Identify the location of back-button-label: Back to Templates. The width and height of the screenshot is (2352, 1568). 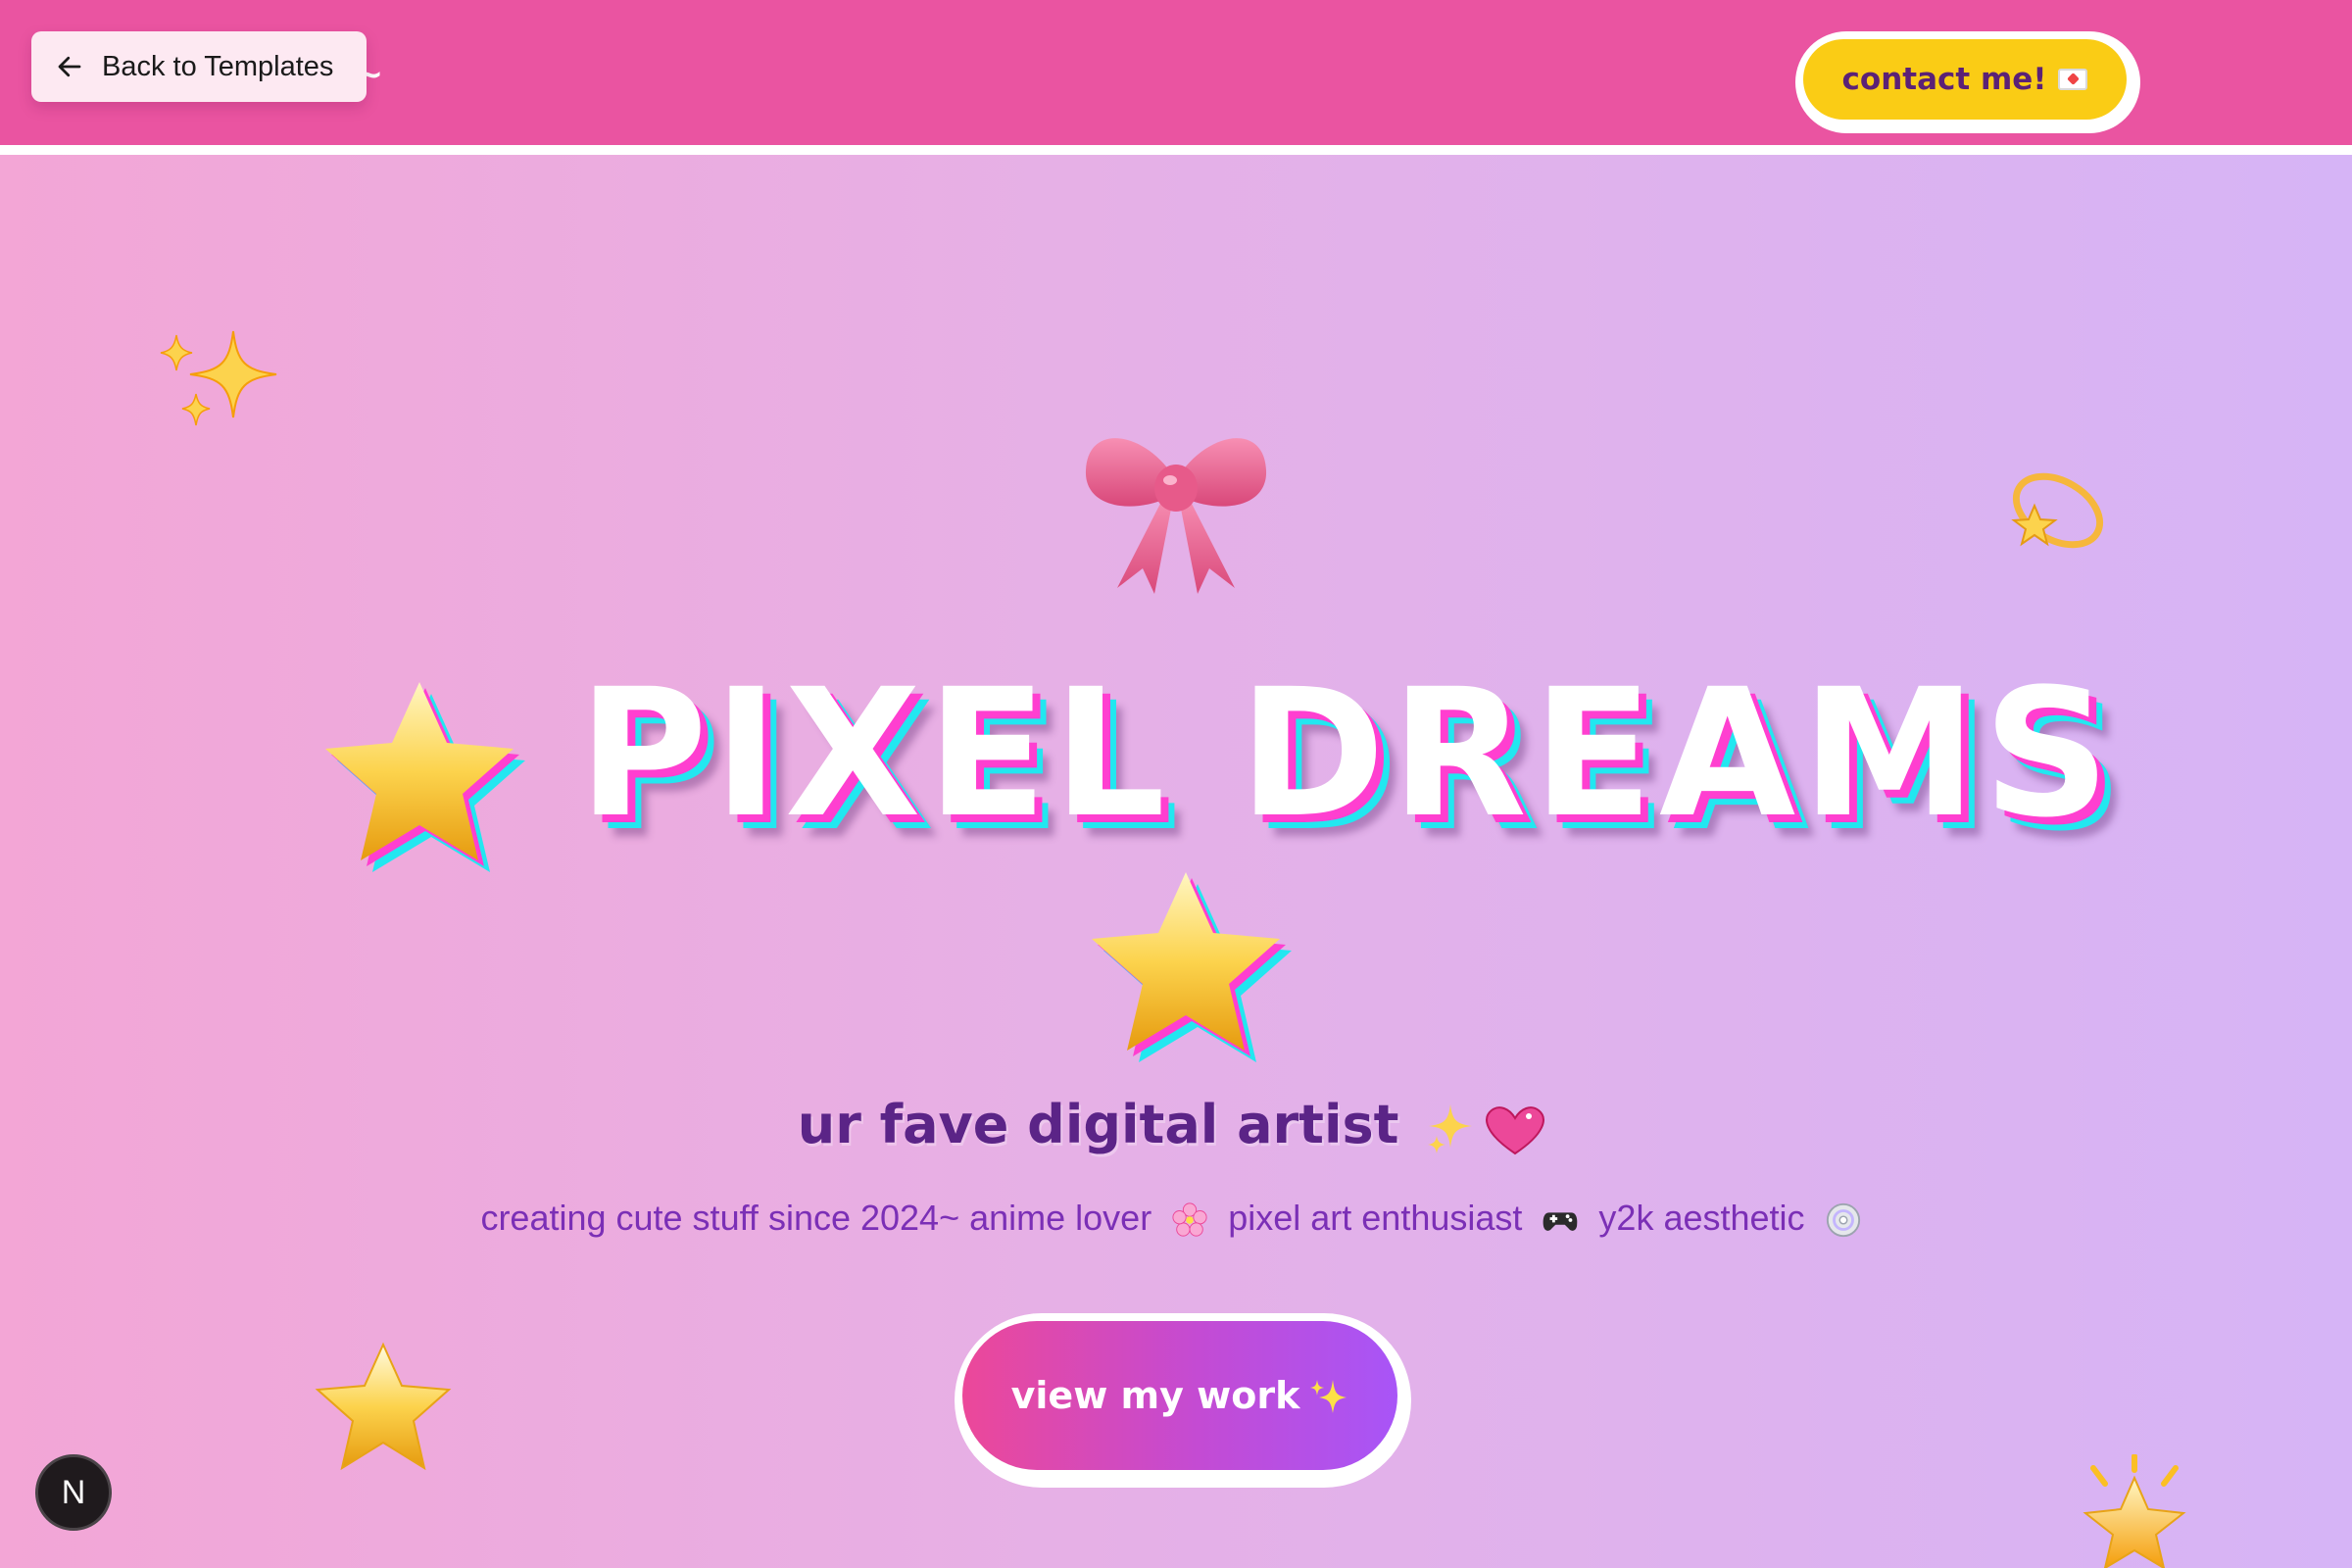
(218, 66).